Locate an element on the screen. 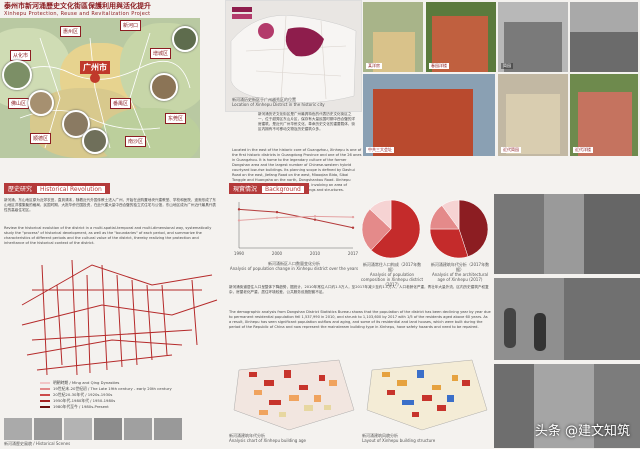 The image size is (640, 449). photo-label: 春园洋楼 is located at coordinates (439, 66).